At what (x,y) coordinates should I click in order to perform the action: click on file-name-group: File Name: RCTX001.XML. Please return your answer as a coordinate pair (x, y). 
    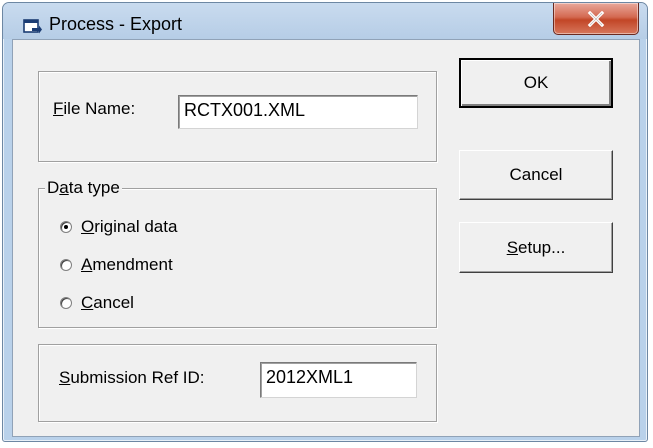
    Looking at the image, I should click on (237, 116).